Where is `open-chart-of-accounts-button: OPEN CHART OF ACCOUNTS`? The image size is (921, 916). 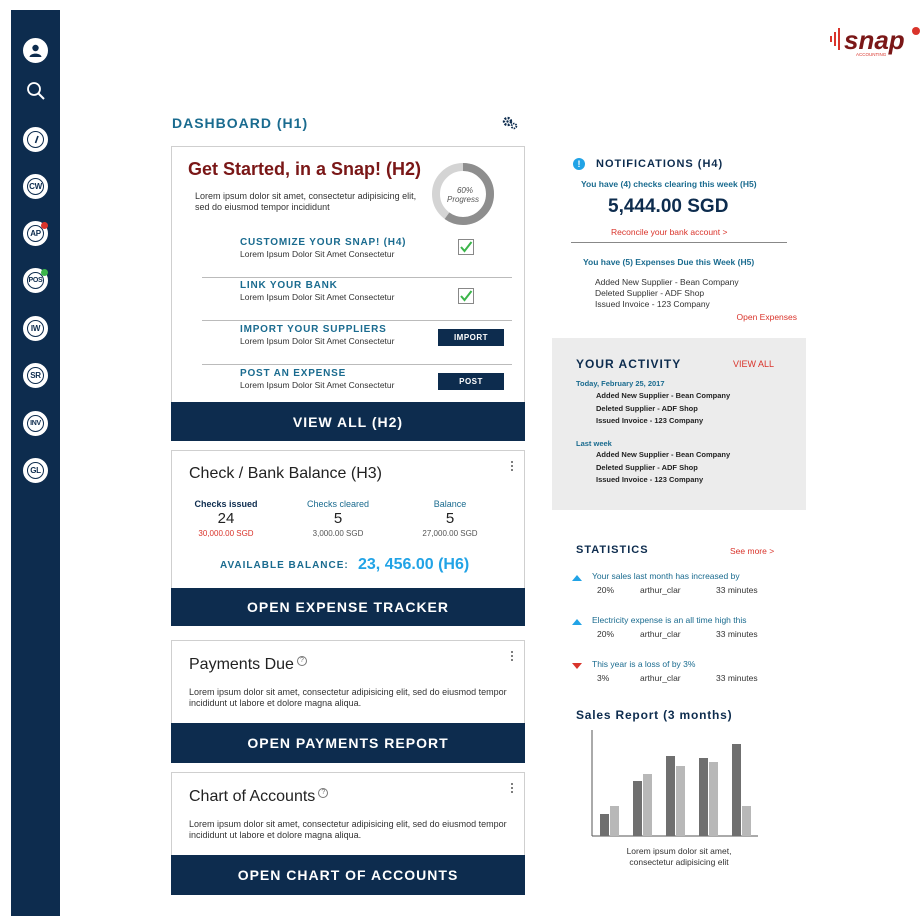
open-chart-of-accounts-button: OPEN CHART OF ACCOUNTS is located at coordinates (348, 875).